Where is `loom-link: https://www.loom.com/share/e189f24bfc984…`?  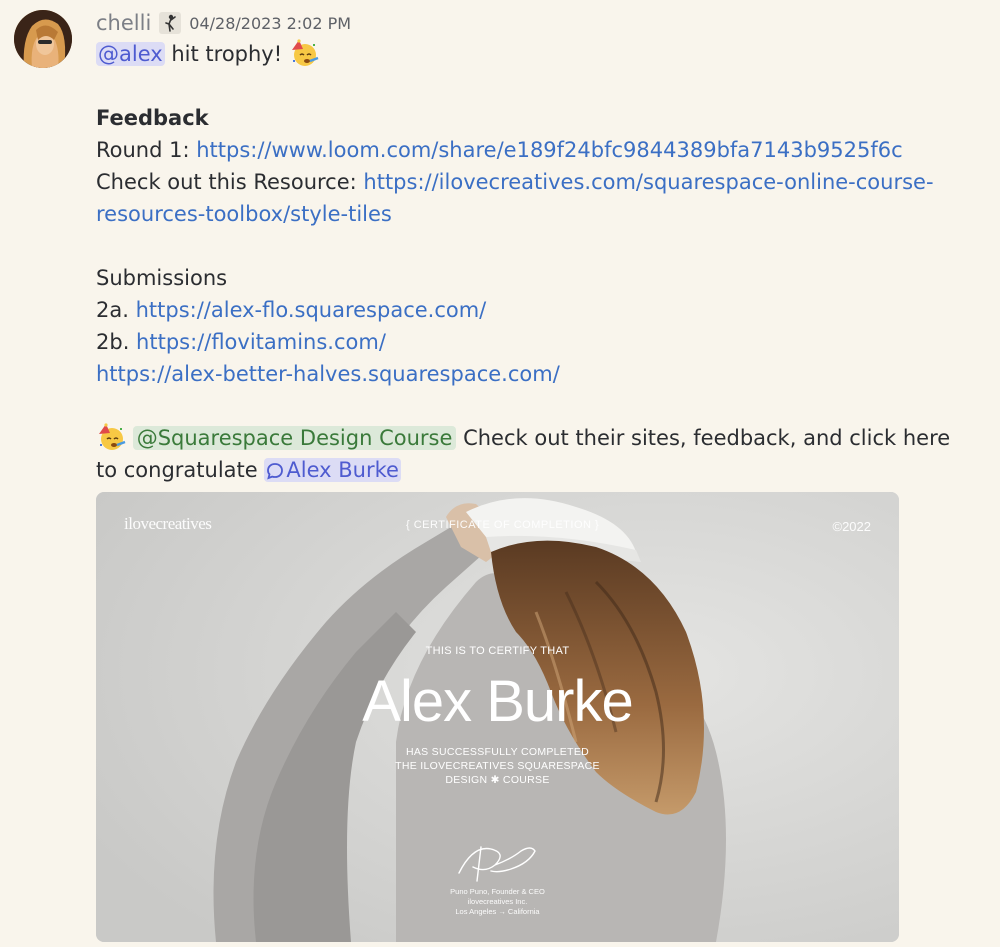
loom-link: https://www.loom.com/share/e189f24bfc984… is located at coordinates (549, 150).